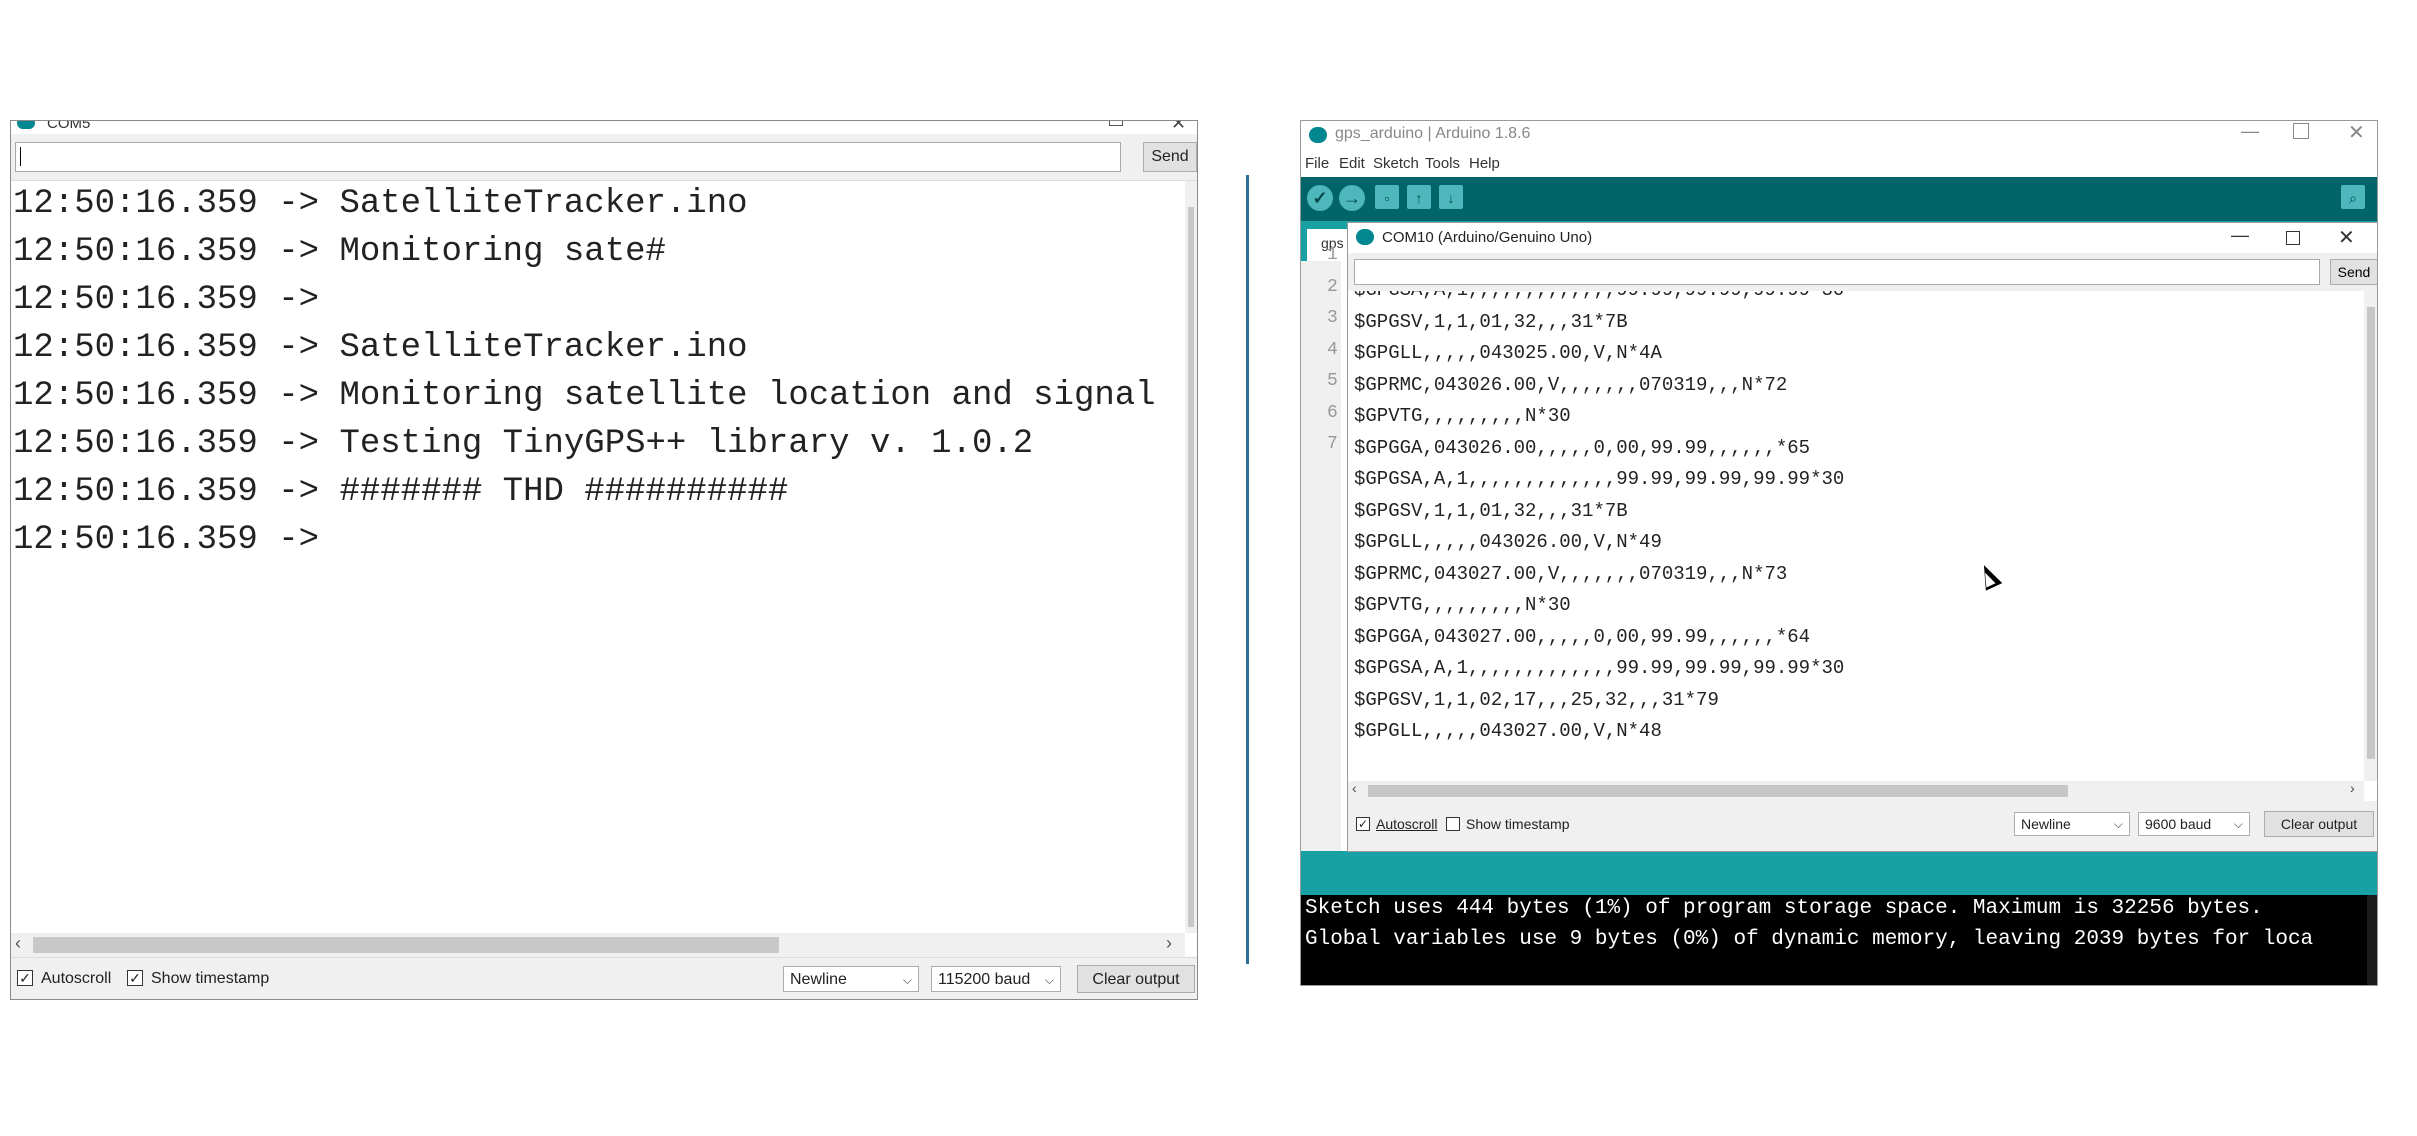 Image resolution: width=2417 pixels, height=1136 pixels. Describe the element at coordinates (1518, 824) in the screenshot. I see `com10-timestamp-label: Show timestamp` at that location.